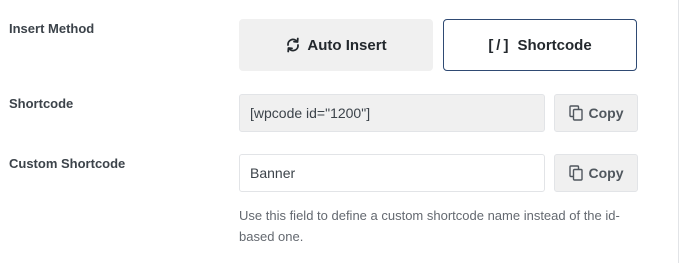 This screenshot has height=263, width=680. Describe the element at coordinates (606, 113) in the screenshot. I see `copy-shortcode-label: Copy` at that location.